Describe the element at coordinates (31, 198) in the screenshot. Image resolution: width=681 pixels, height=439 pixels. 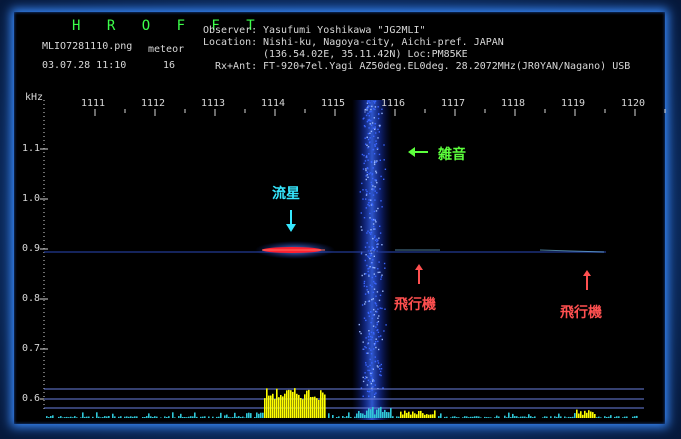
I see `y-tick-label: 1.0` at that location.